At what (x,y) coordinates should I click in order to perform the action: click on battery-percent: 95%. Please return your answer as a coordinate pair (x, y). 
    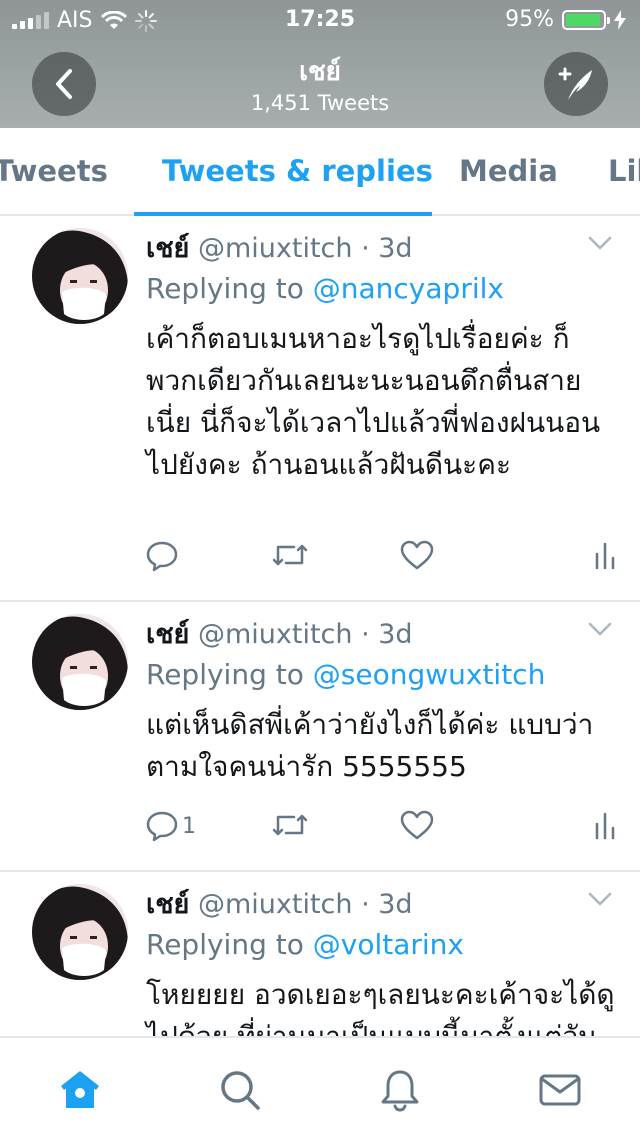
    Looking at the image, I should click on (529, 19).